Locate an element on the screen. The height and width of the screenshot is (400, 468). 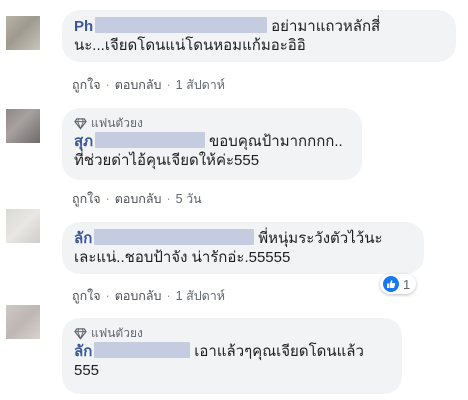
timestamp: 5 วัน is located at coordinates (189, 199).